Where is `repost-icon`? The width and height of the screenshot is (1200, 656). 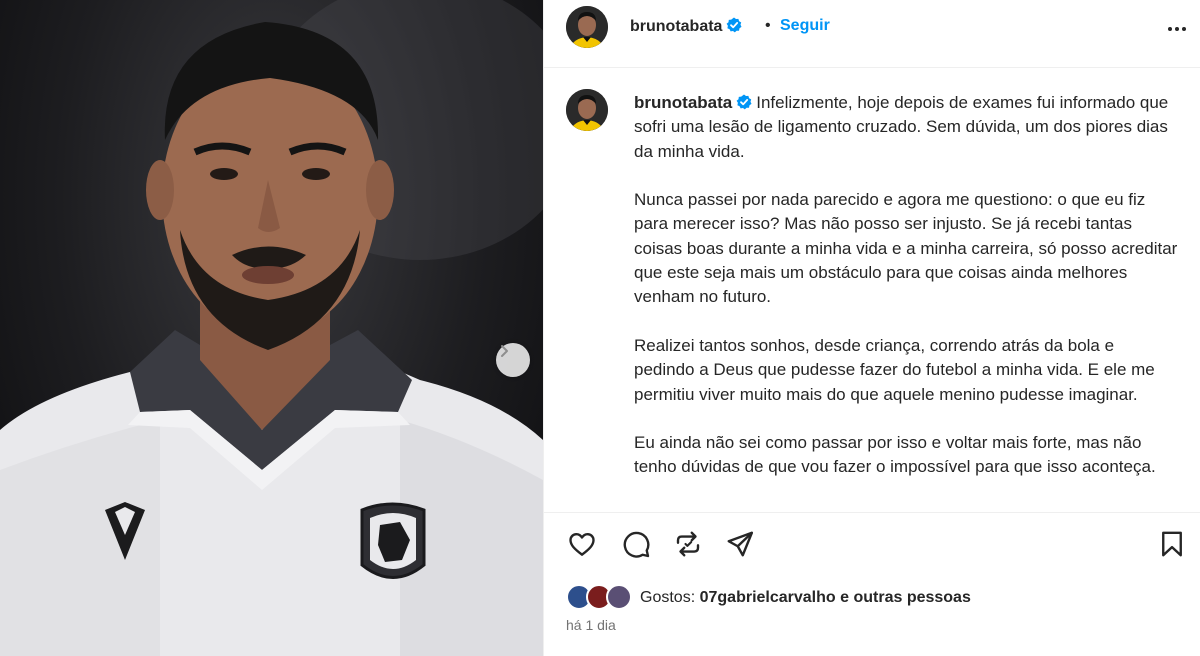
repost-icon is located at coordinates (688, 544).